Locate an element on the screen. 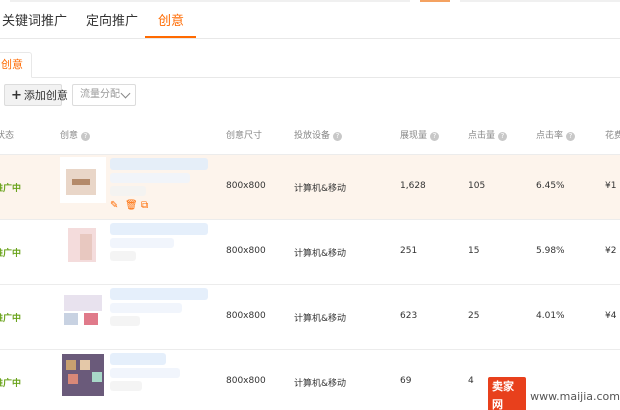 This screenshot has height=410, width=620. header-size: 创意尺寸 is located at coordinates (244, 136).